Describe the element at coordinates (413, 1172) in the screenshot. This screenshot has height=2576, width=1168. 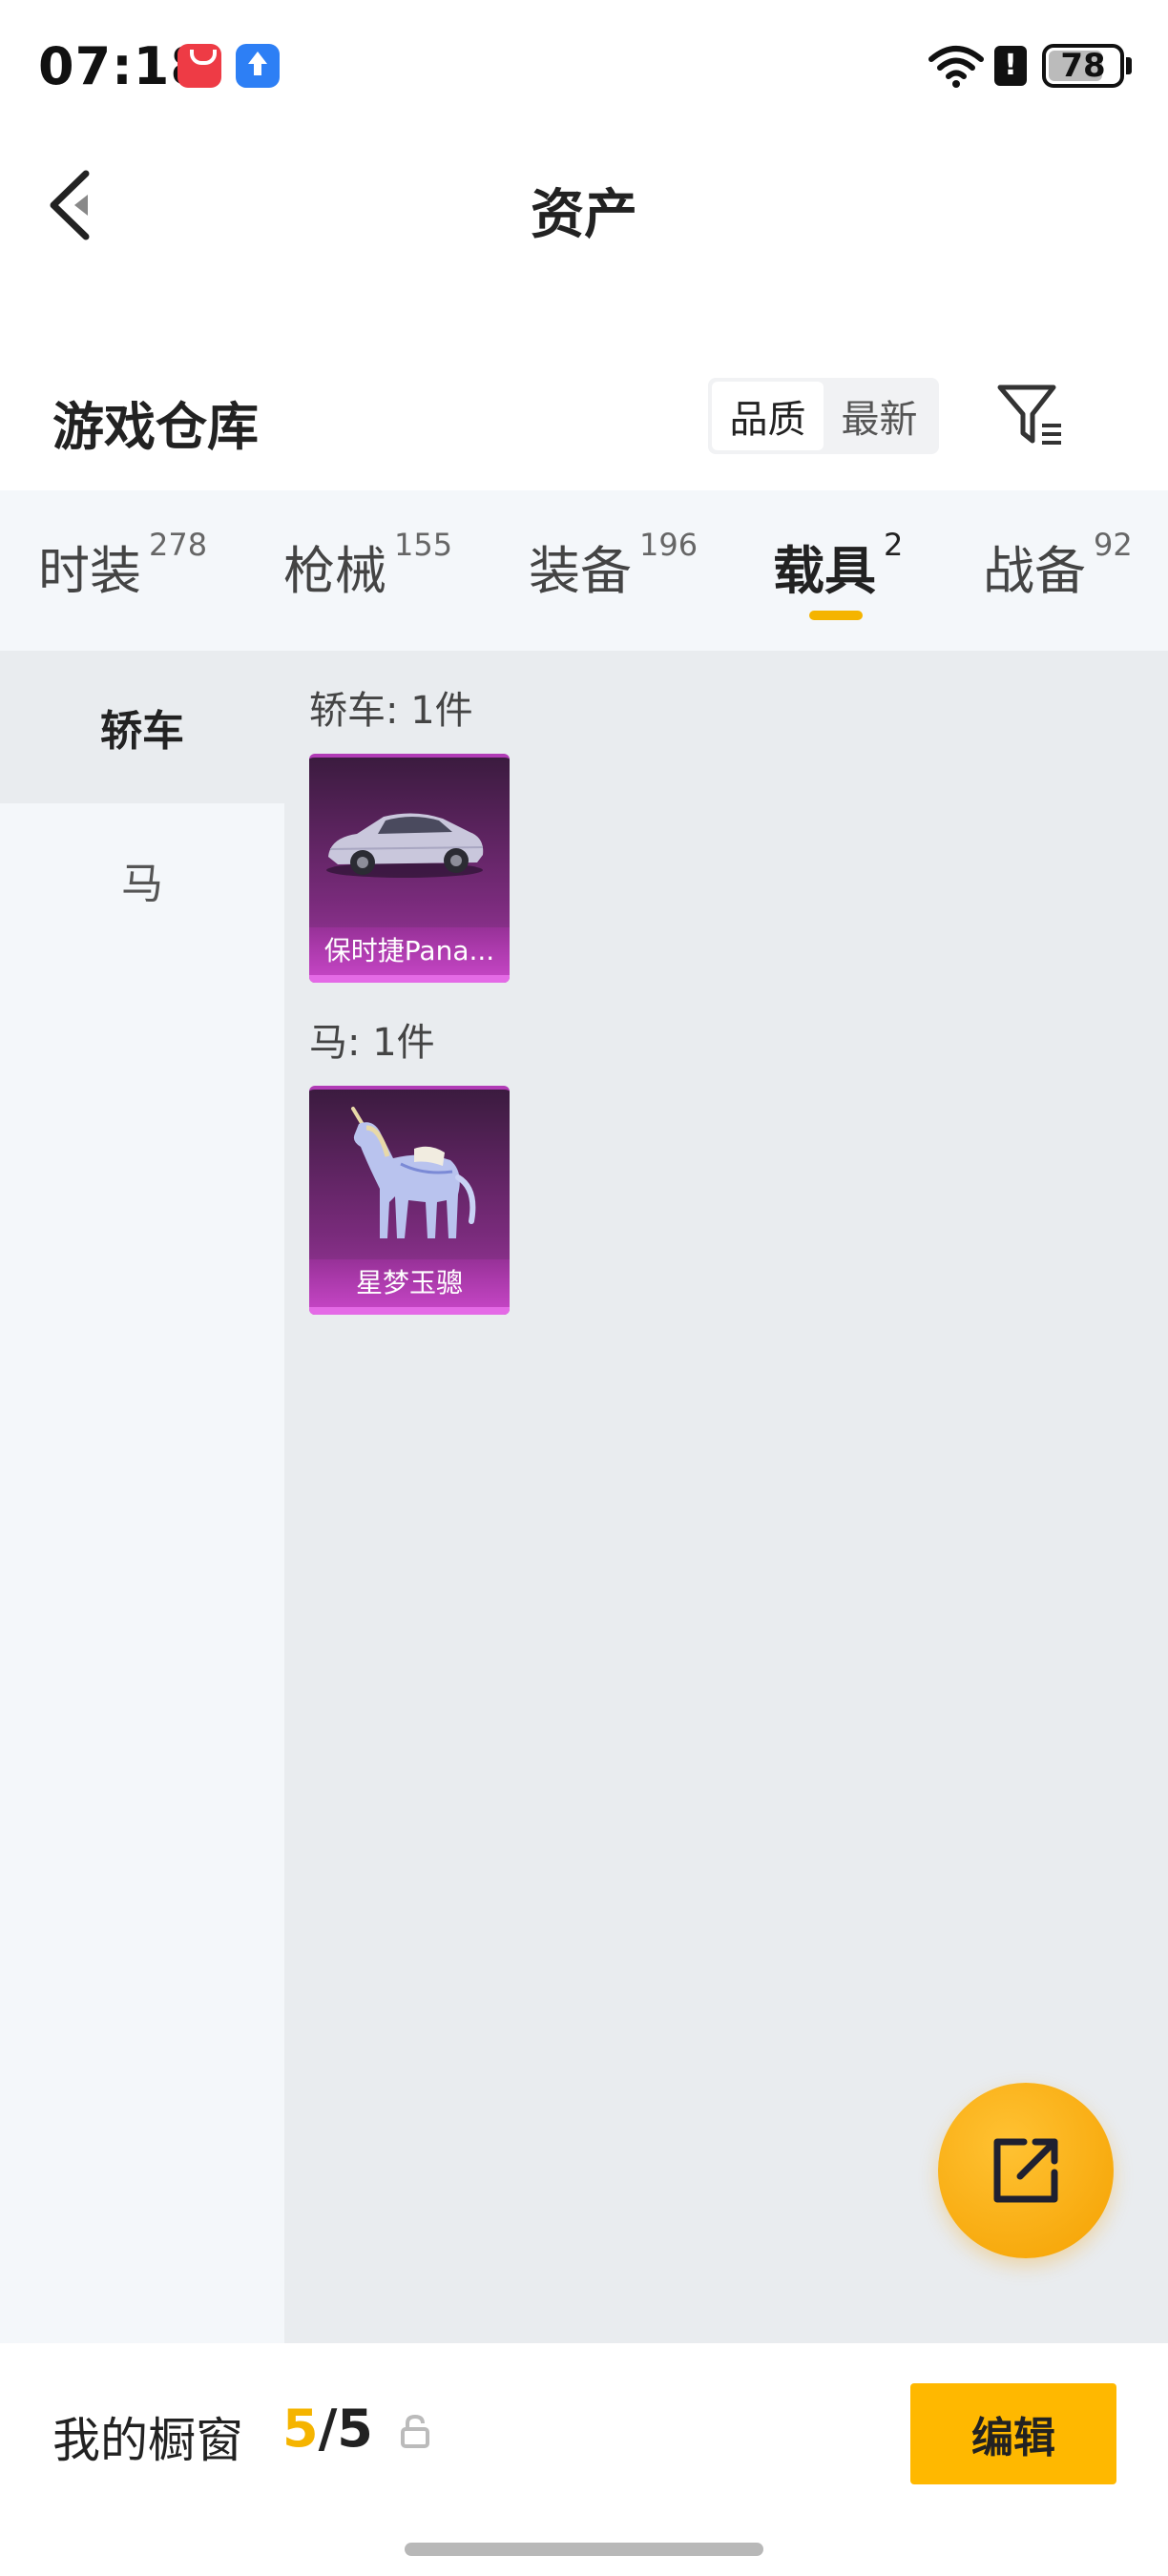
I see `unicorn-image` at that location.